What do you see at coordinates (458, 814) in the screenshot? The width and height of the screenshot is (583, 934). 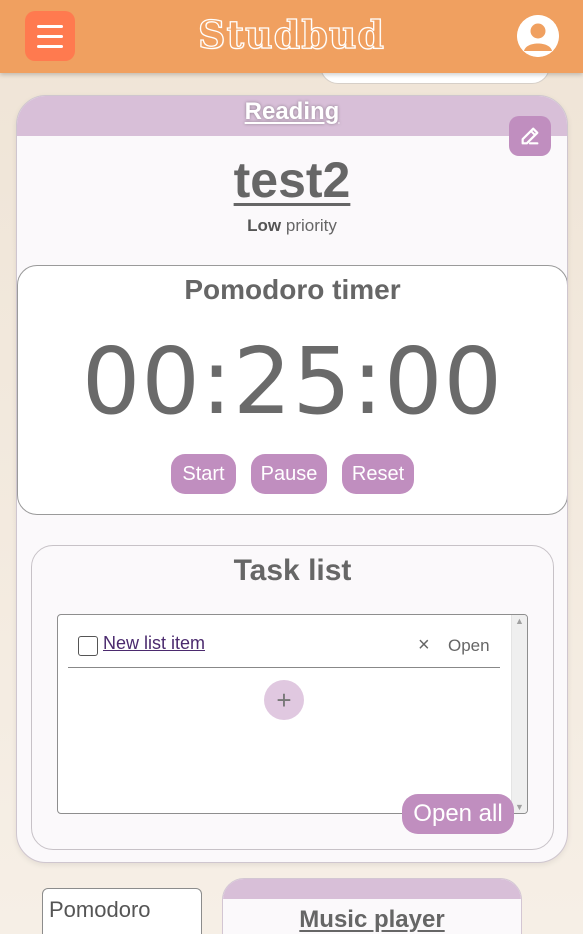 I see `open-all-button: Open all` at bounding box center [458, 814].